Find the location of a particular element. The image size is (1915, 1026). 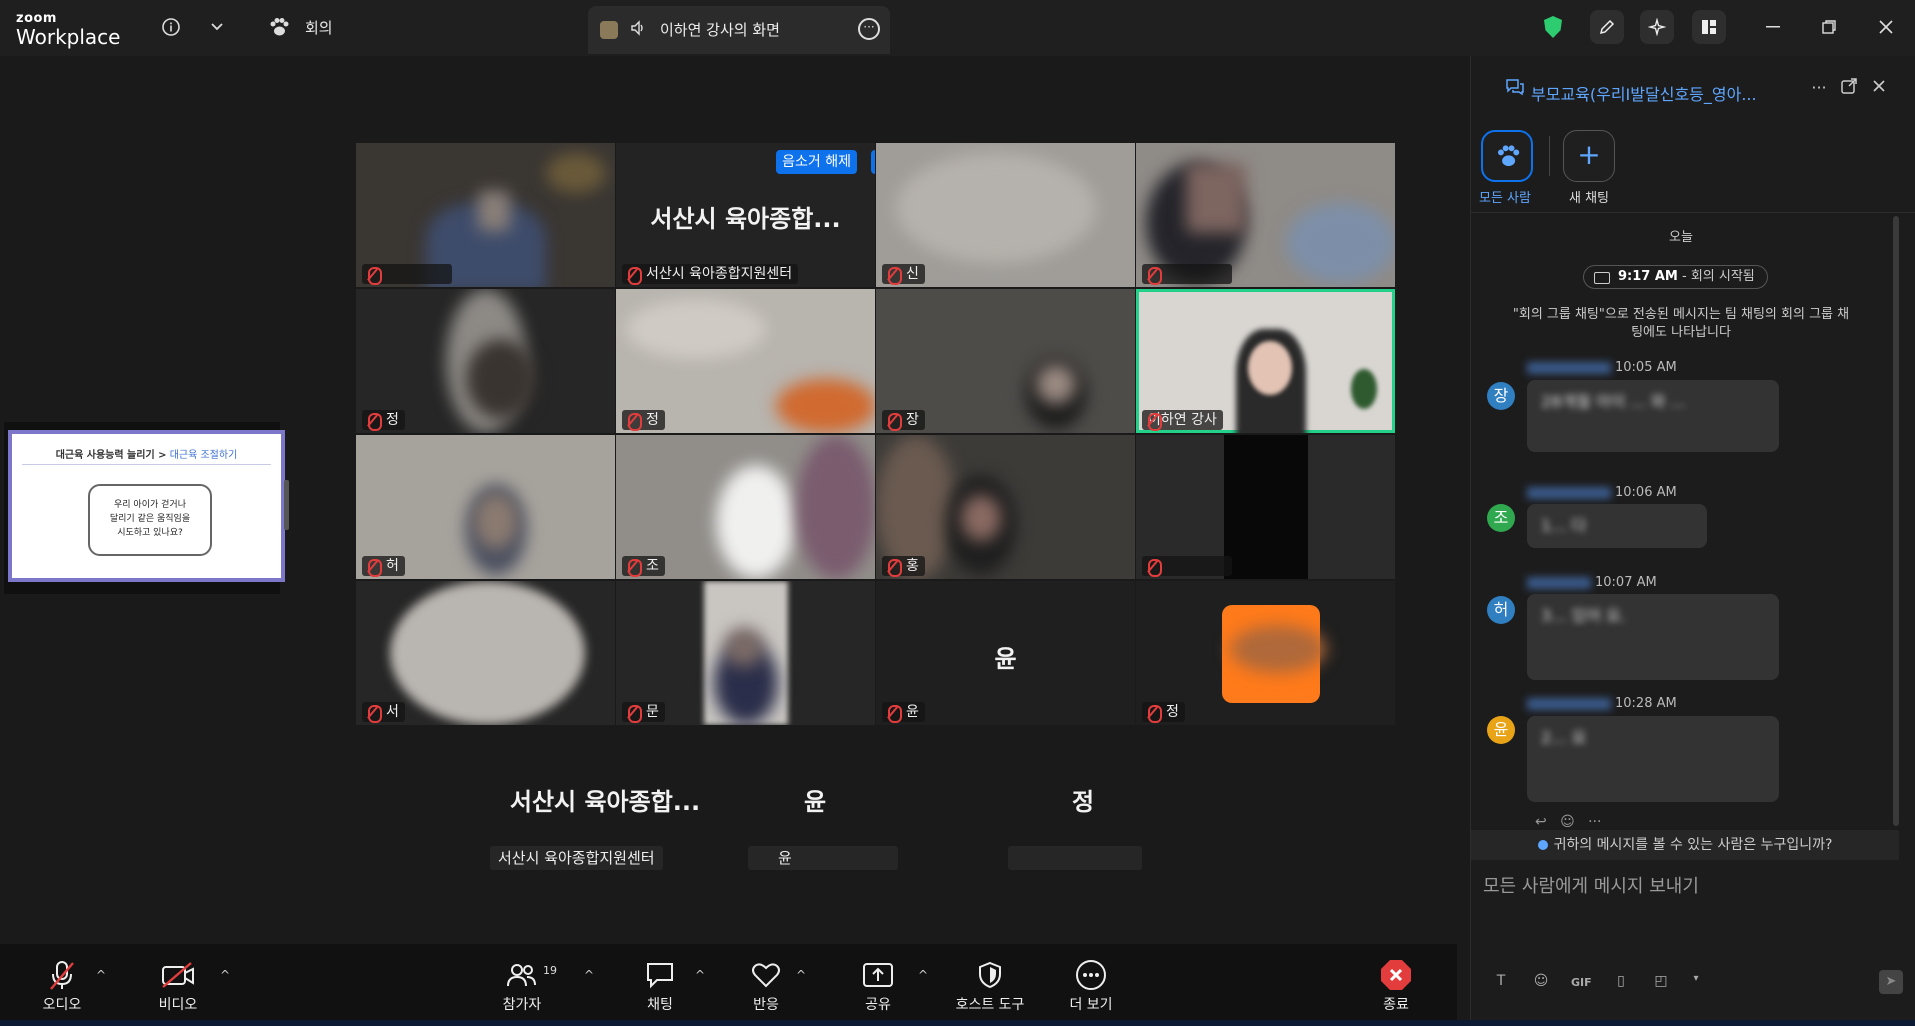

reactions-options-caret: ^ is located at coordinates (801, 975).